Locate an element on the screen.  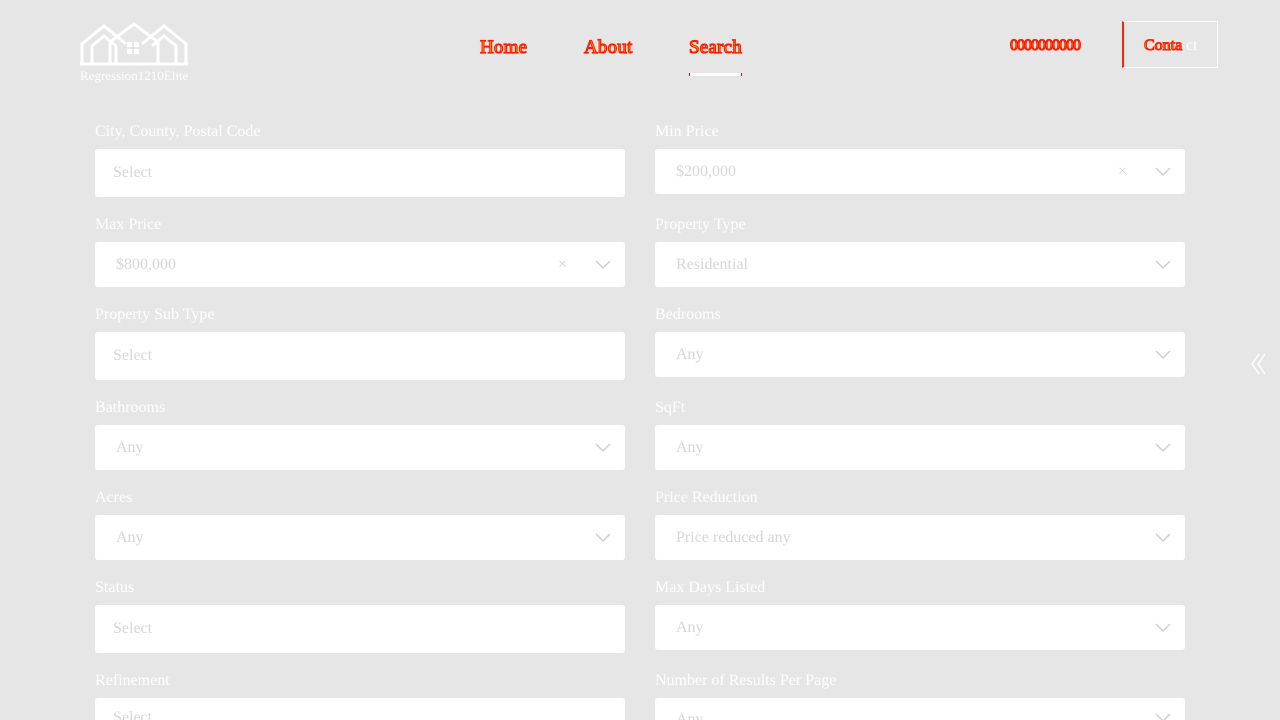
min-price-label: Min Price is located at coordinates (687, 131).